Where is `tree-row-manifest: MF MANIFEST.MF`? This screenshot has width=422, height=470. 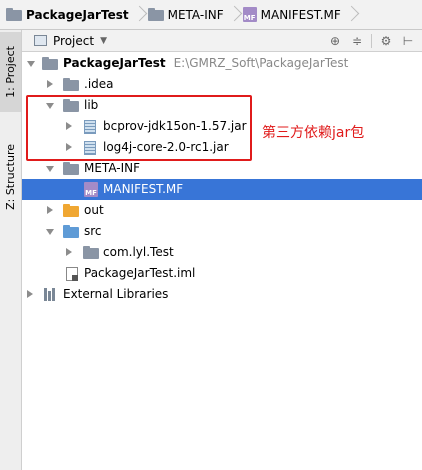 tree-row-manifest: MF MANIFEST.MF is located at coordinates (222, 189).